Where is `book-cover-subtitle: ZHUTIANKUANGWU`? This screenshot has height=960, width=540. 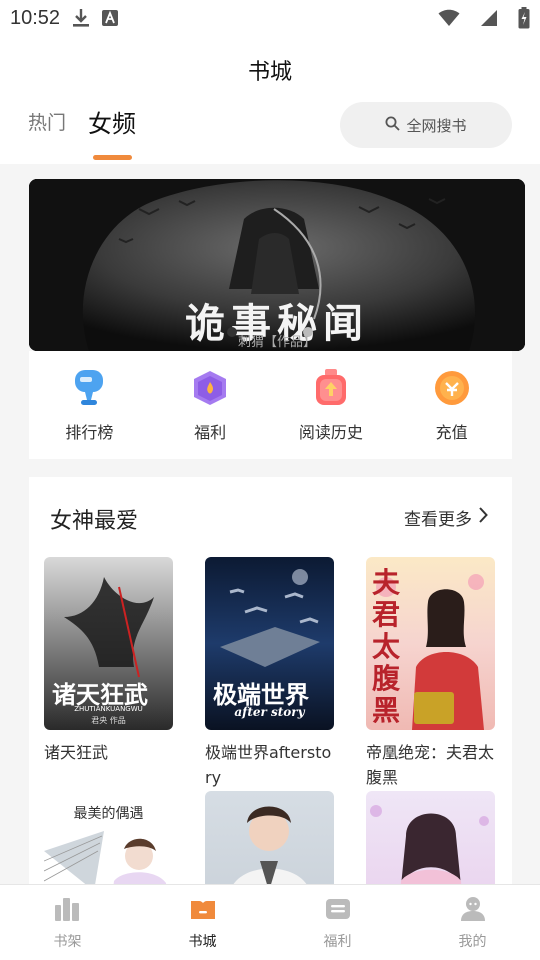 book-cover-subtitle: ZHUTIANKUANGWU is located at coordinates (108, 709).